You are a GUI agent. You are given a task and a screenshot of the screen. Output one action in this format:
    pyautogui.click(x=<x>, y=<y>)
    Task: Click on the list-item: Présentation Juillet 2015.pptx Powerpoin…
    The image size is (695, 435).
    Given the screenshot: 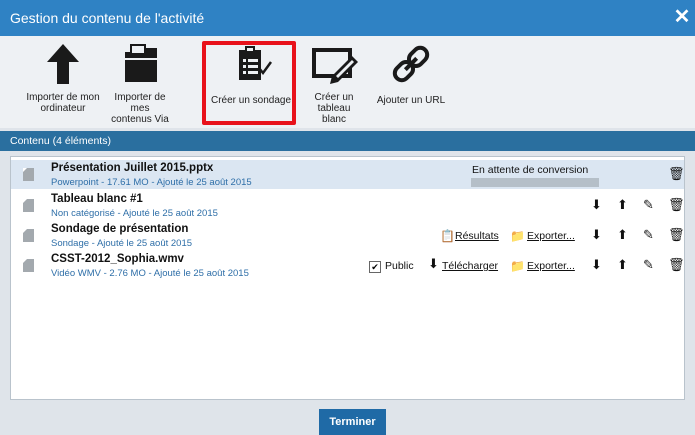 What is the action you would take?
    pyautogui.click(x=348, y=174)
    